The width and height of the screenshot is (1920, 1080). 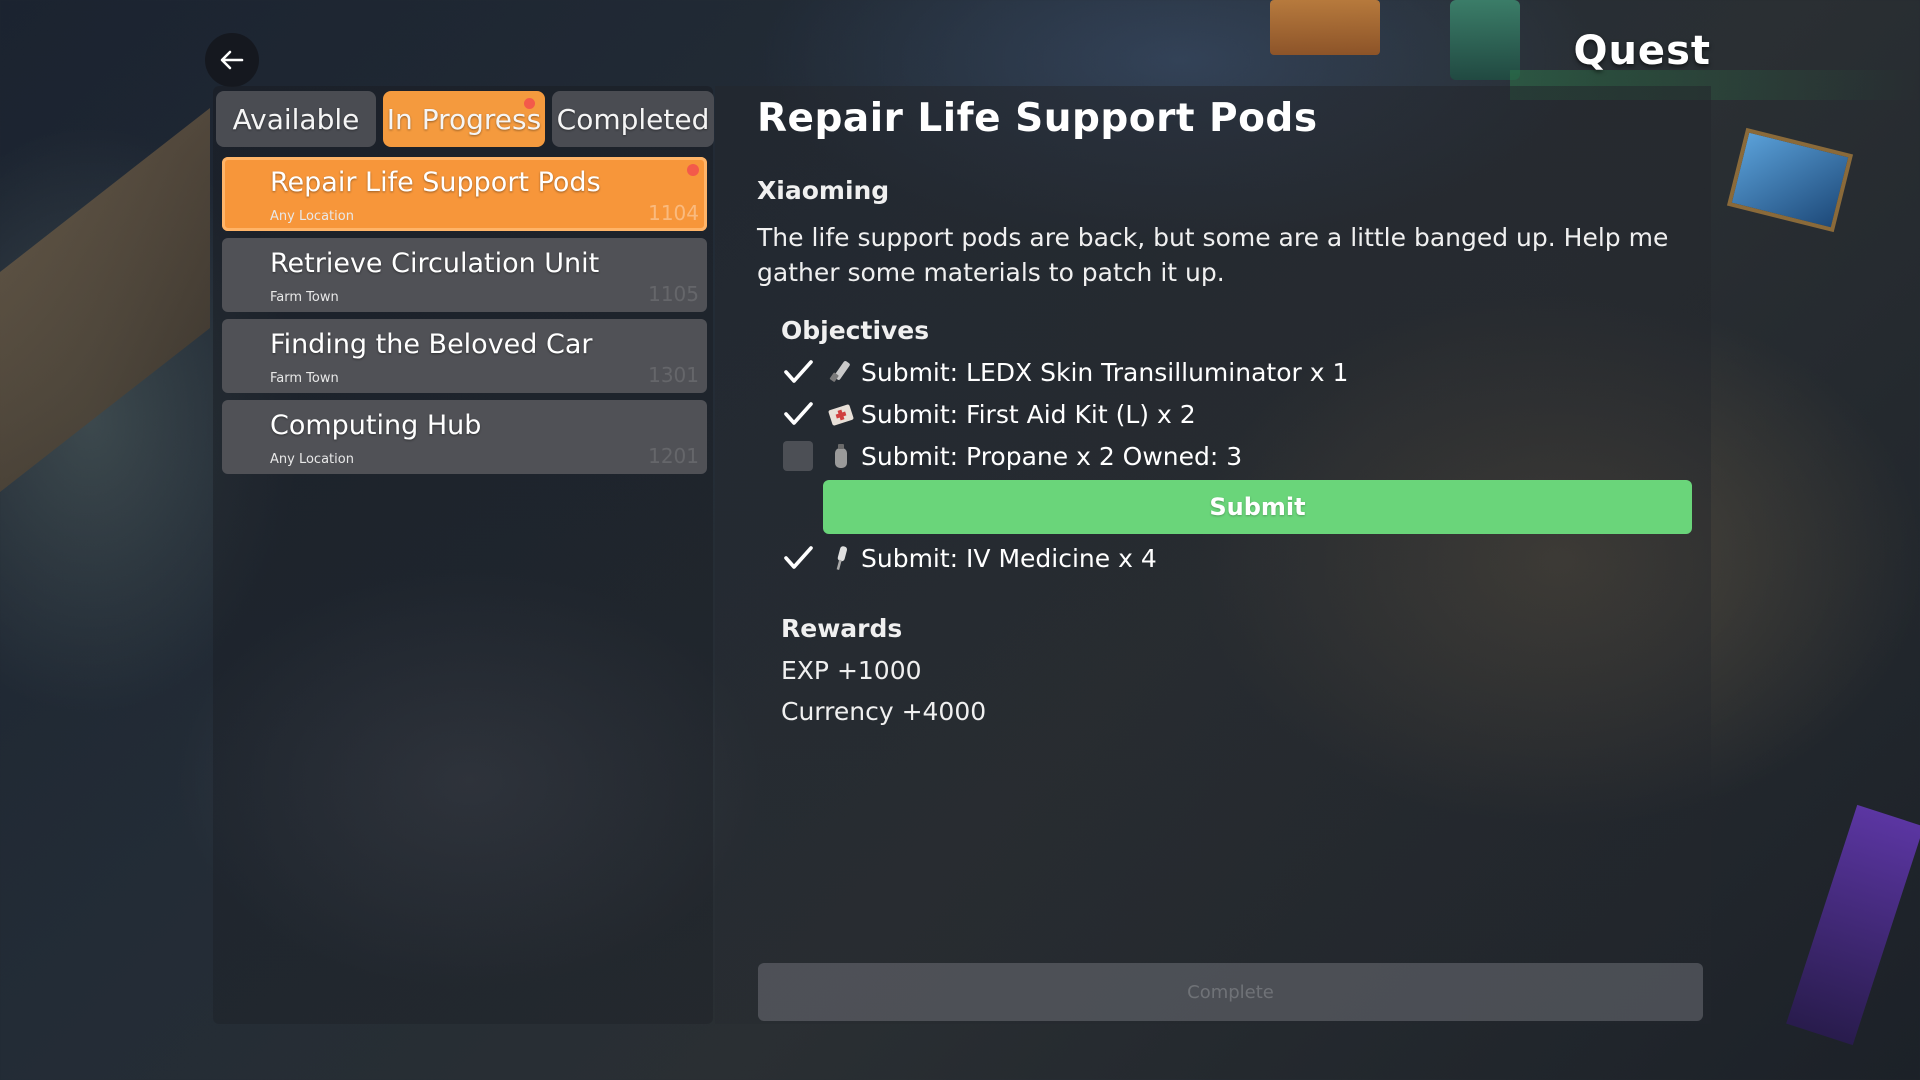 I want to click on propane-tank-icon, so click(x=841, y=456).